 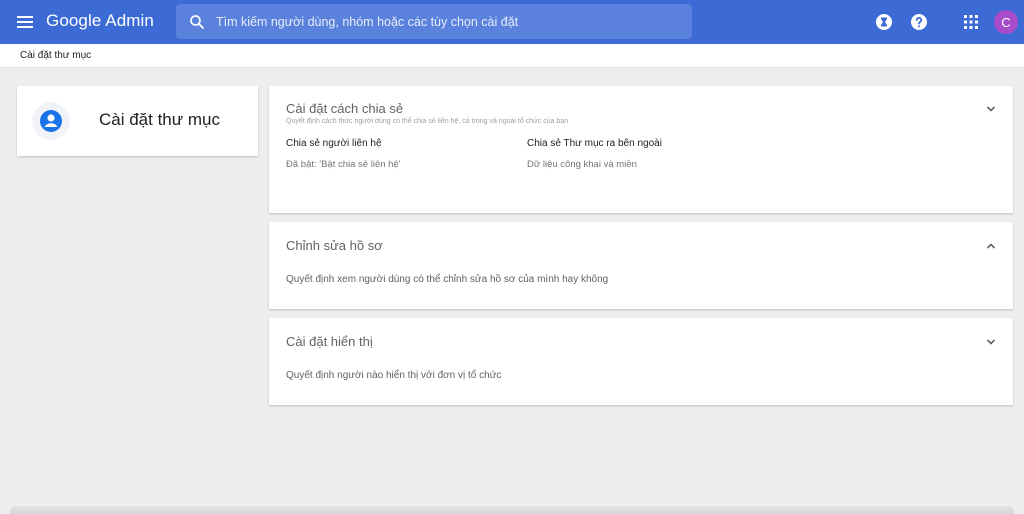 I want to click on menu-button, so click(x=25, y=22).